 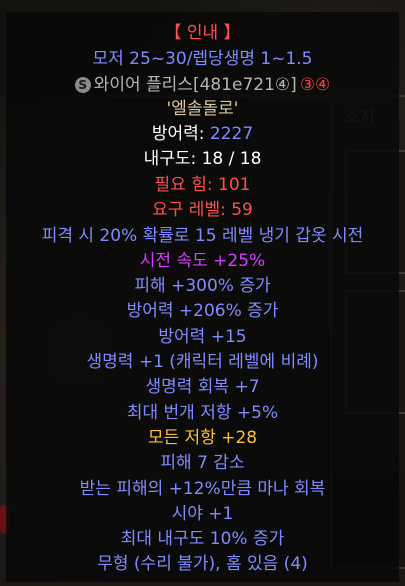 I want to click on item-property: 피해 +300% 증가, so click(x=202, y=286).